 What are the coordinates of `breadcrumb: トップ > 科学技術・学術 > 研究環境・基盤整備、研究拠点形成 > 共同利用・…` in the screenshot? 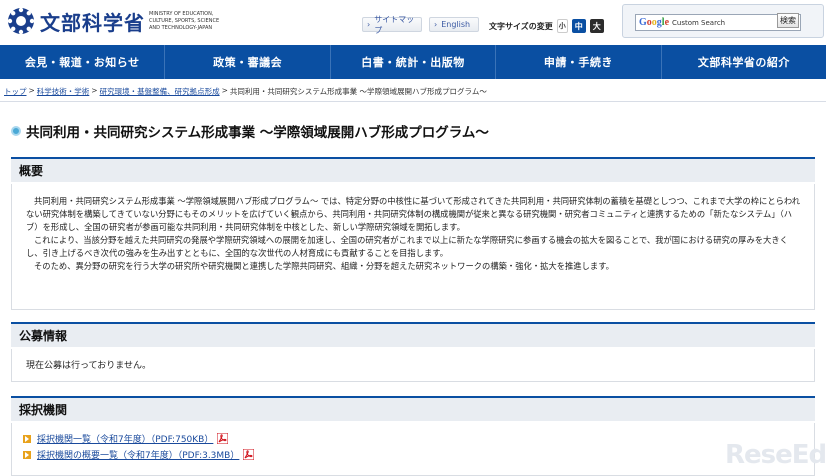 It's located at (245, 91).